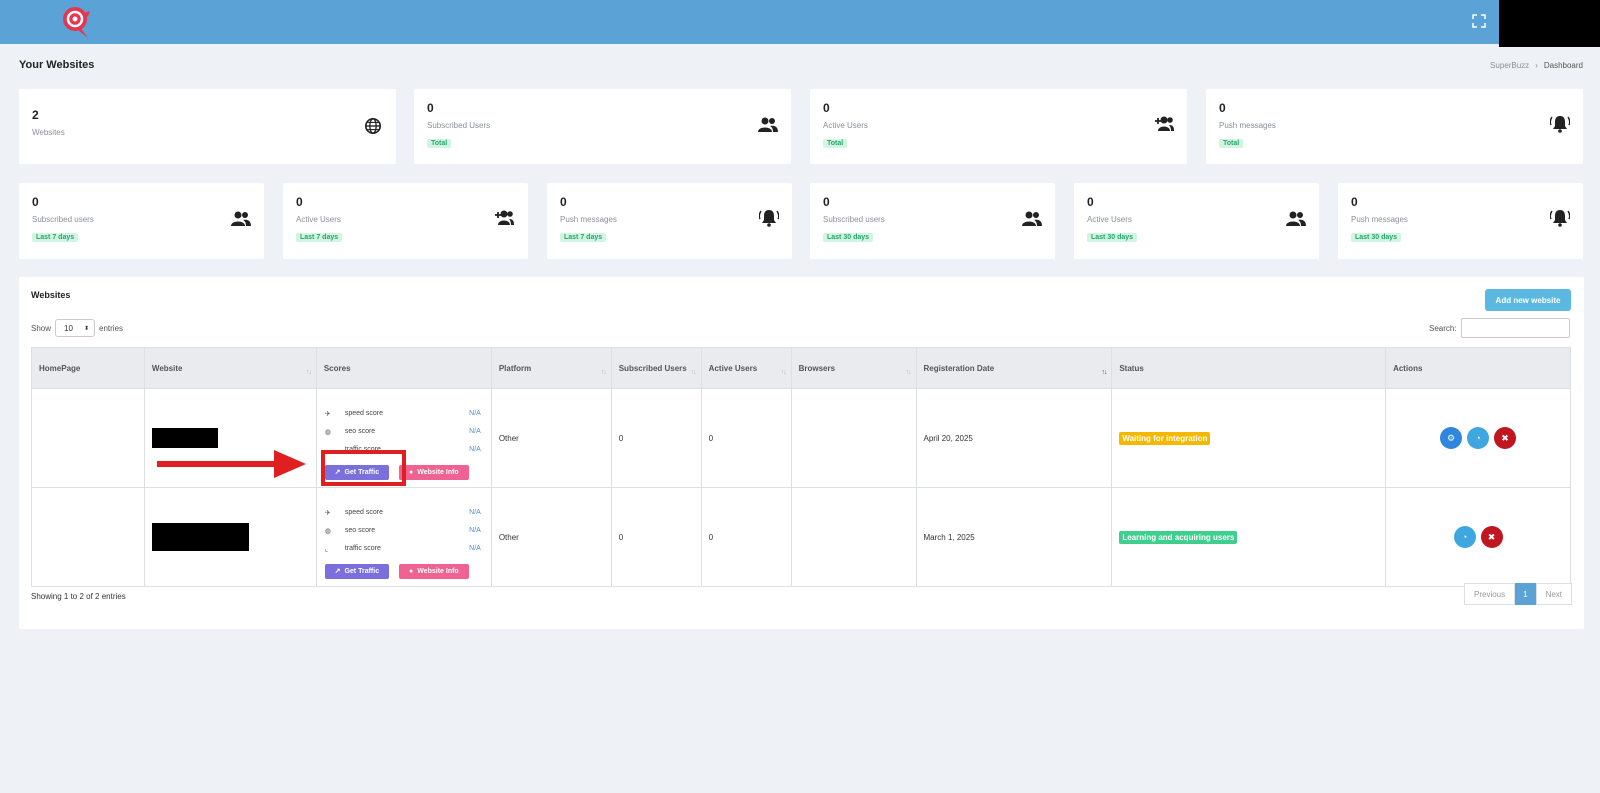 The image size is (1600, 793). Describe the element at coordinates (853, 368) in the screenshot. I see `col-browsers: Browsers ↑↓` at that location.